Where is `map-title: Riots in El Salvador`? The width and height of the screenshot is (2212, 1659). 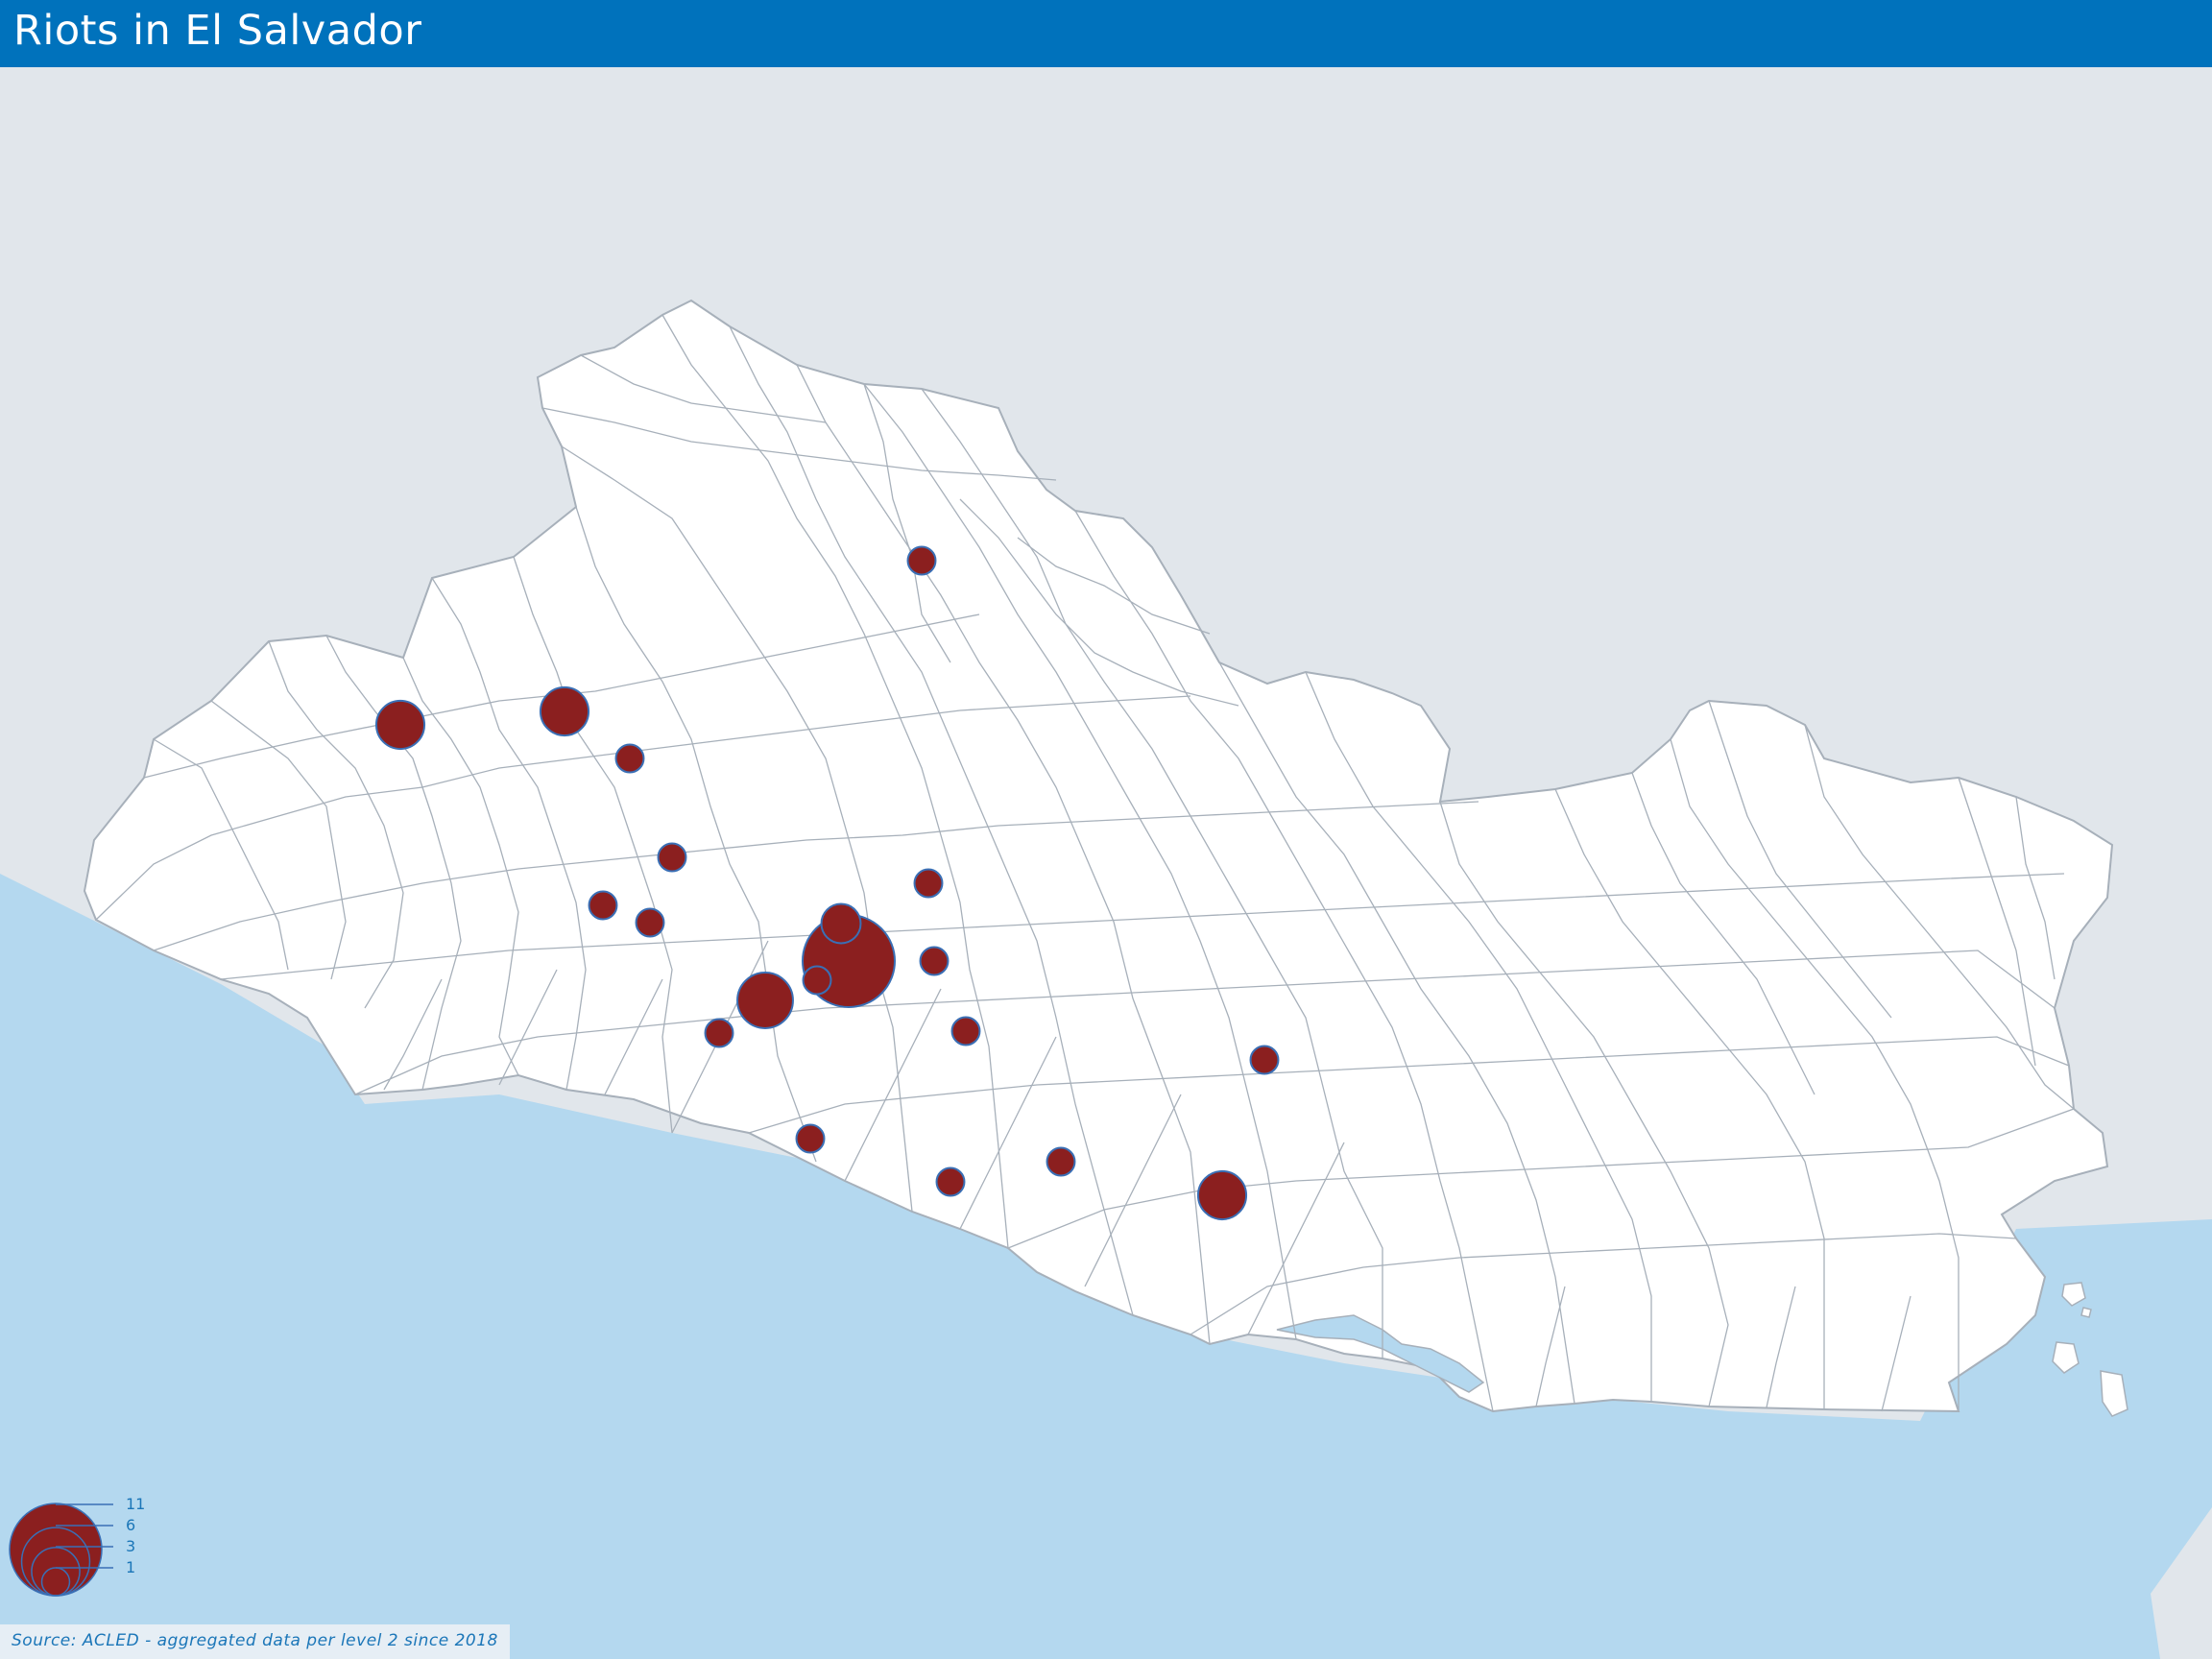
map-title: Riots in El Salvador is located at coordinates (217, 31).